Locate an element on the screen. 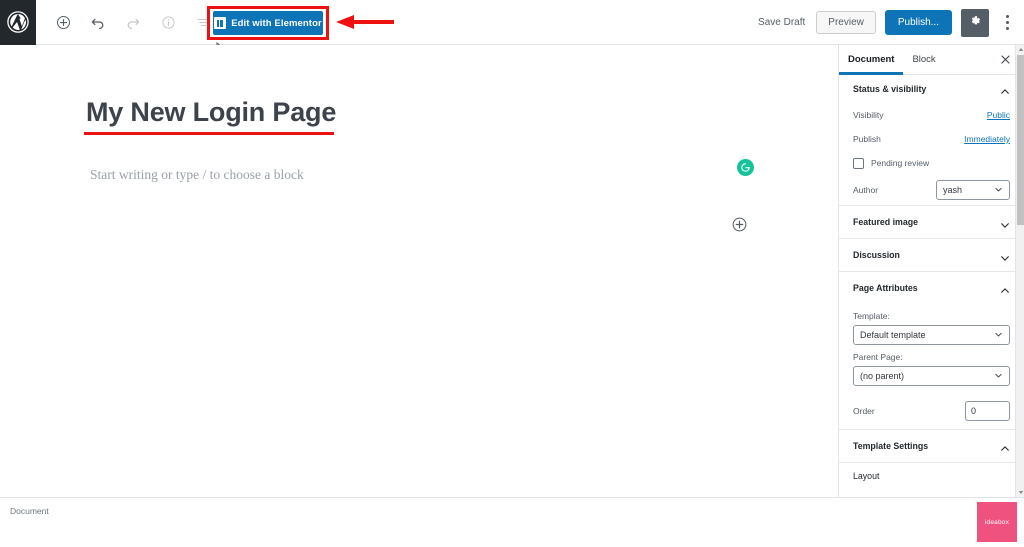 This screenshot has height=547, width=1024. add-block-icon is located at coordinates (63, 22).